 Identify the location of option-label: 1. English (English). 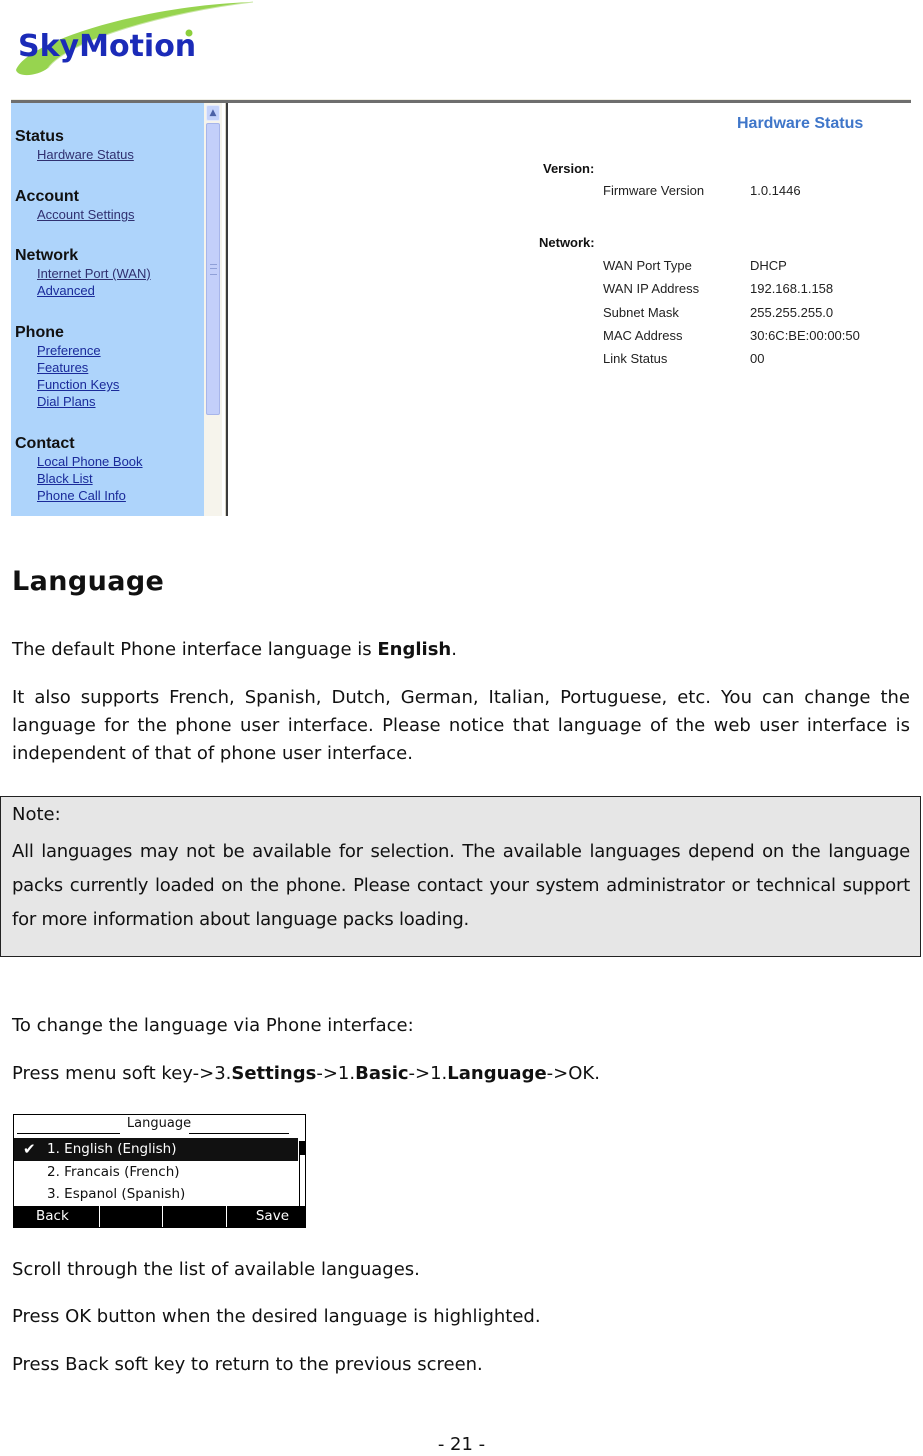
(112, 1149).